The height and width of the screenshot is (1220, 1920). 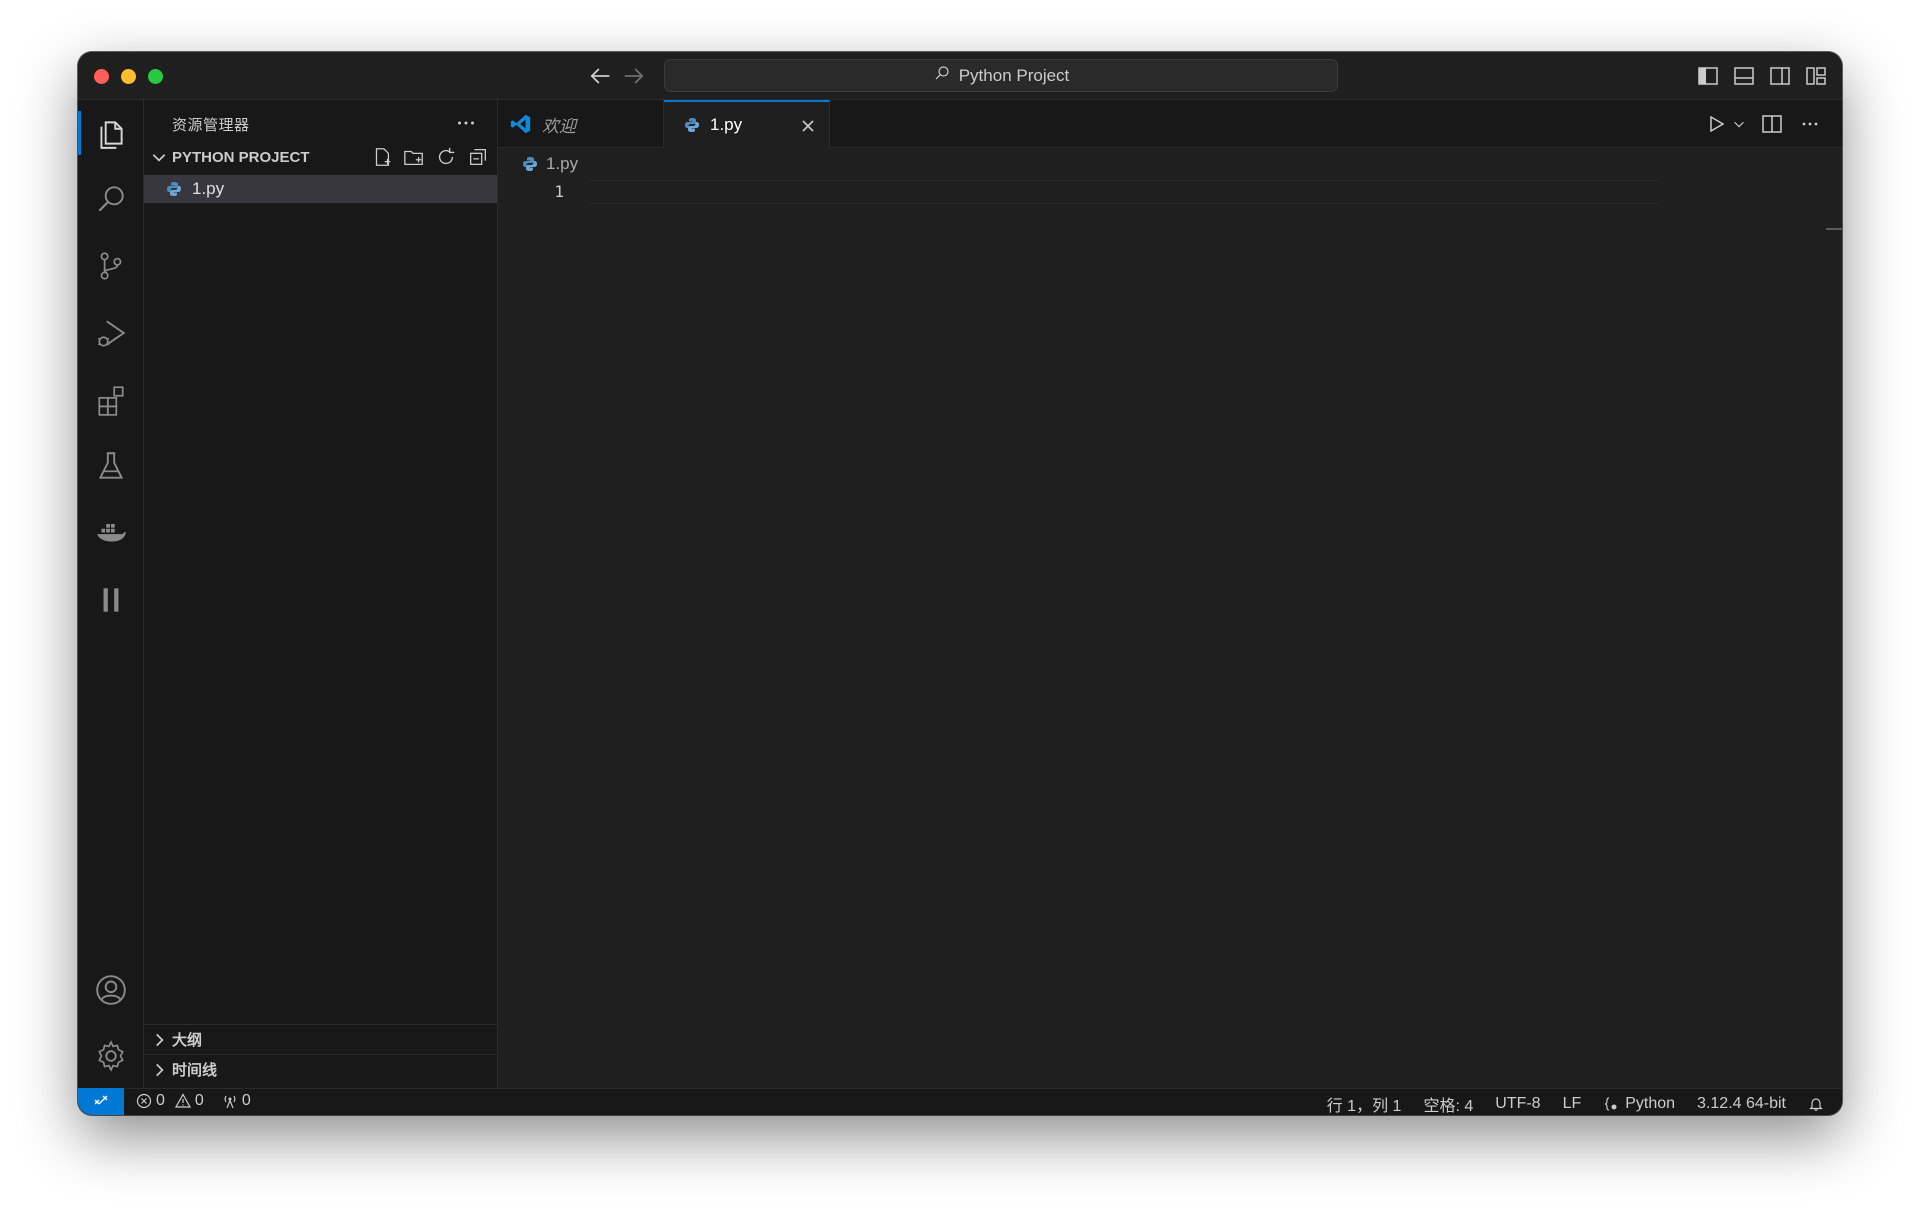 What do you see at coordinates (1364, 1103) in the screenshot?
I see `cursor-position: 行 1，列 1` at bounding box center [1364, 1103].